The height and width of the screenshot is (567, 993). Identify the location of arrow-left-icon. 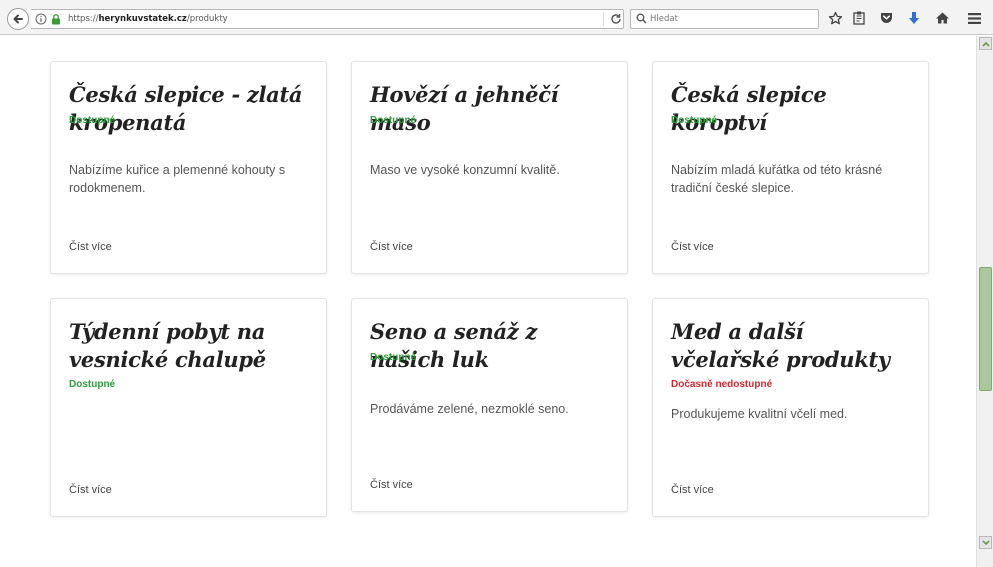
(18, 19).